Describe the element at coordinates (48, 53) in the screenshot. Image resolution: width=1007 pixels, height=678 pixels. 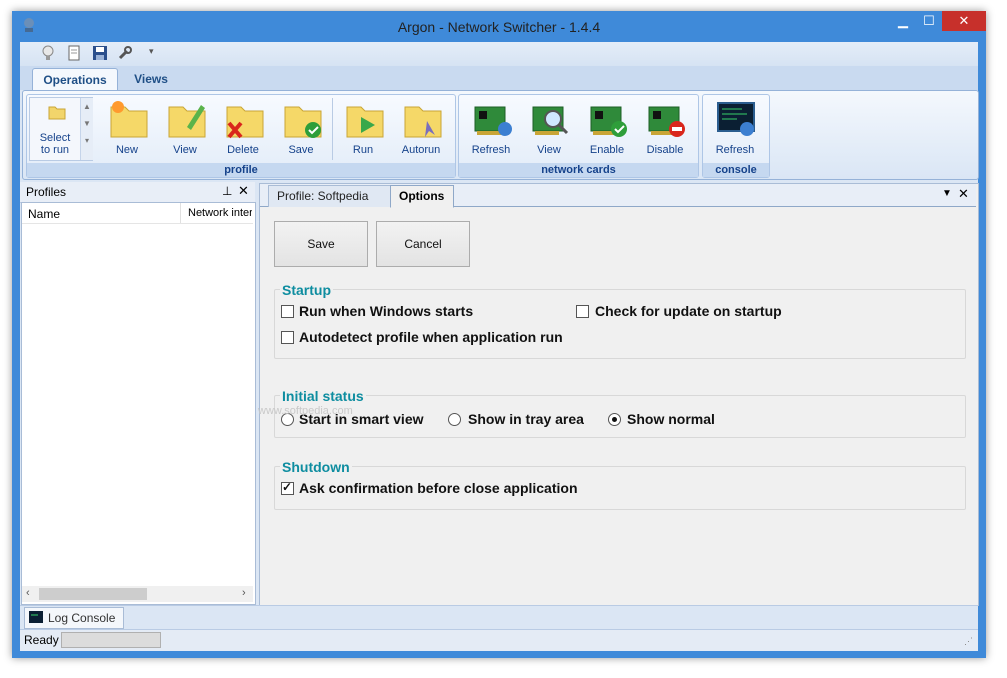
I see `lightbulb-icon` at that location.